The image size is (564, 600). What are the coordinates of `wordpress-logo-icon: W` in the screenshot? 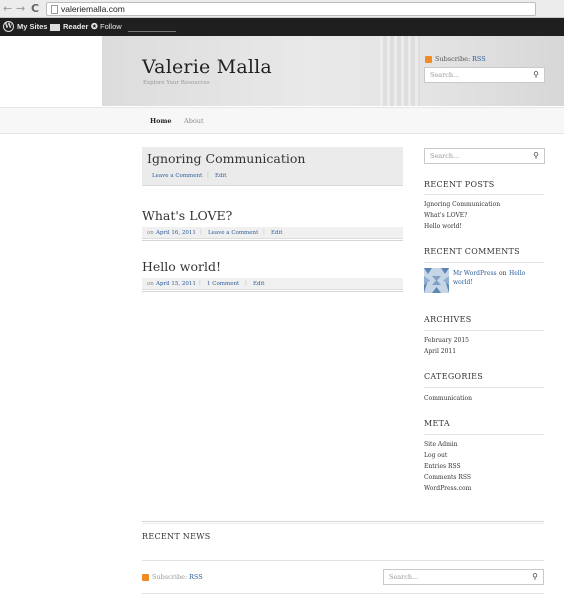 It's located at (8, 26).